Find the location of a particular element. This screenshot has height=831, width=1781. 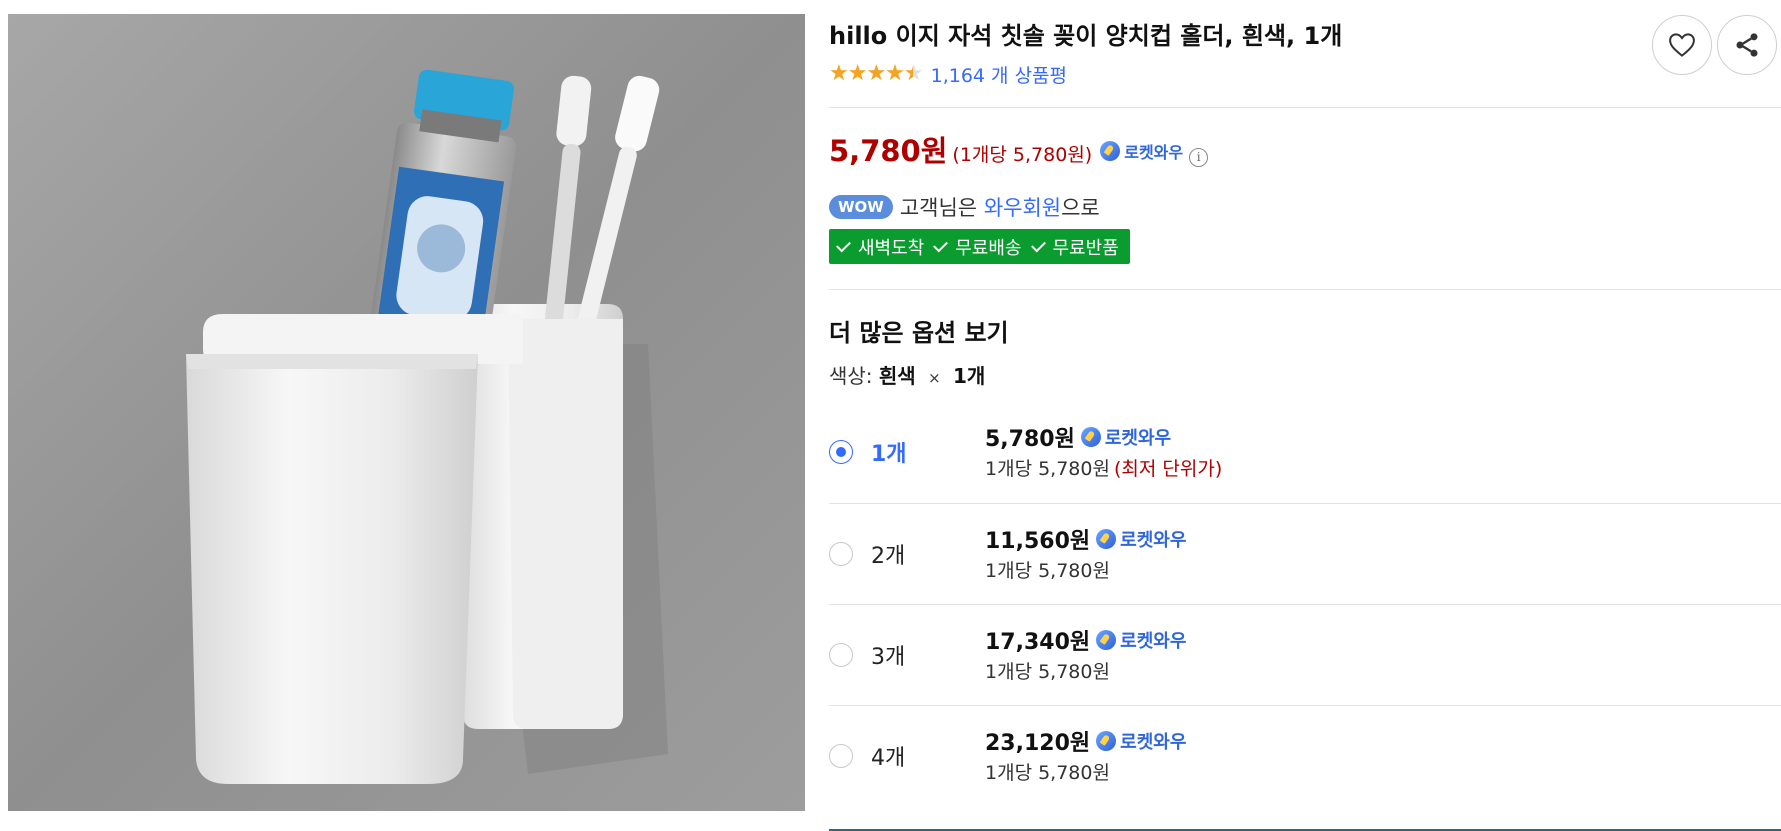

lowest-unit-price-note: (최저 단위가) is located at coordinates (1168, 469).